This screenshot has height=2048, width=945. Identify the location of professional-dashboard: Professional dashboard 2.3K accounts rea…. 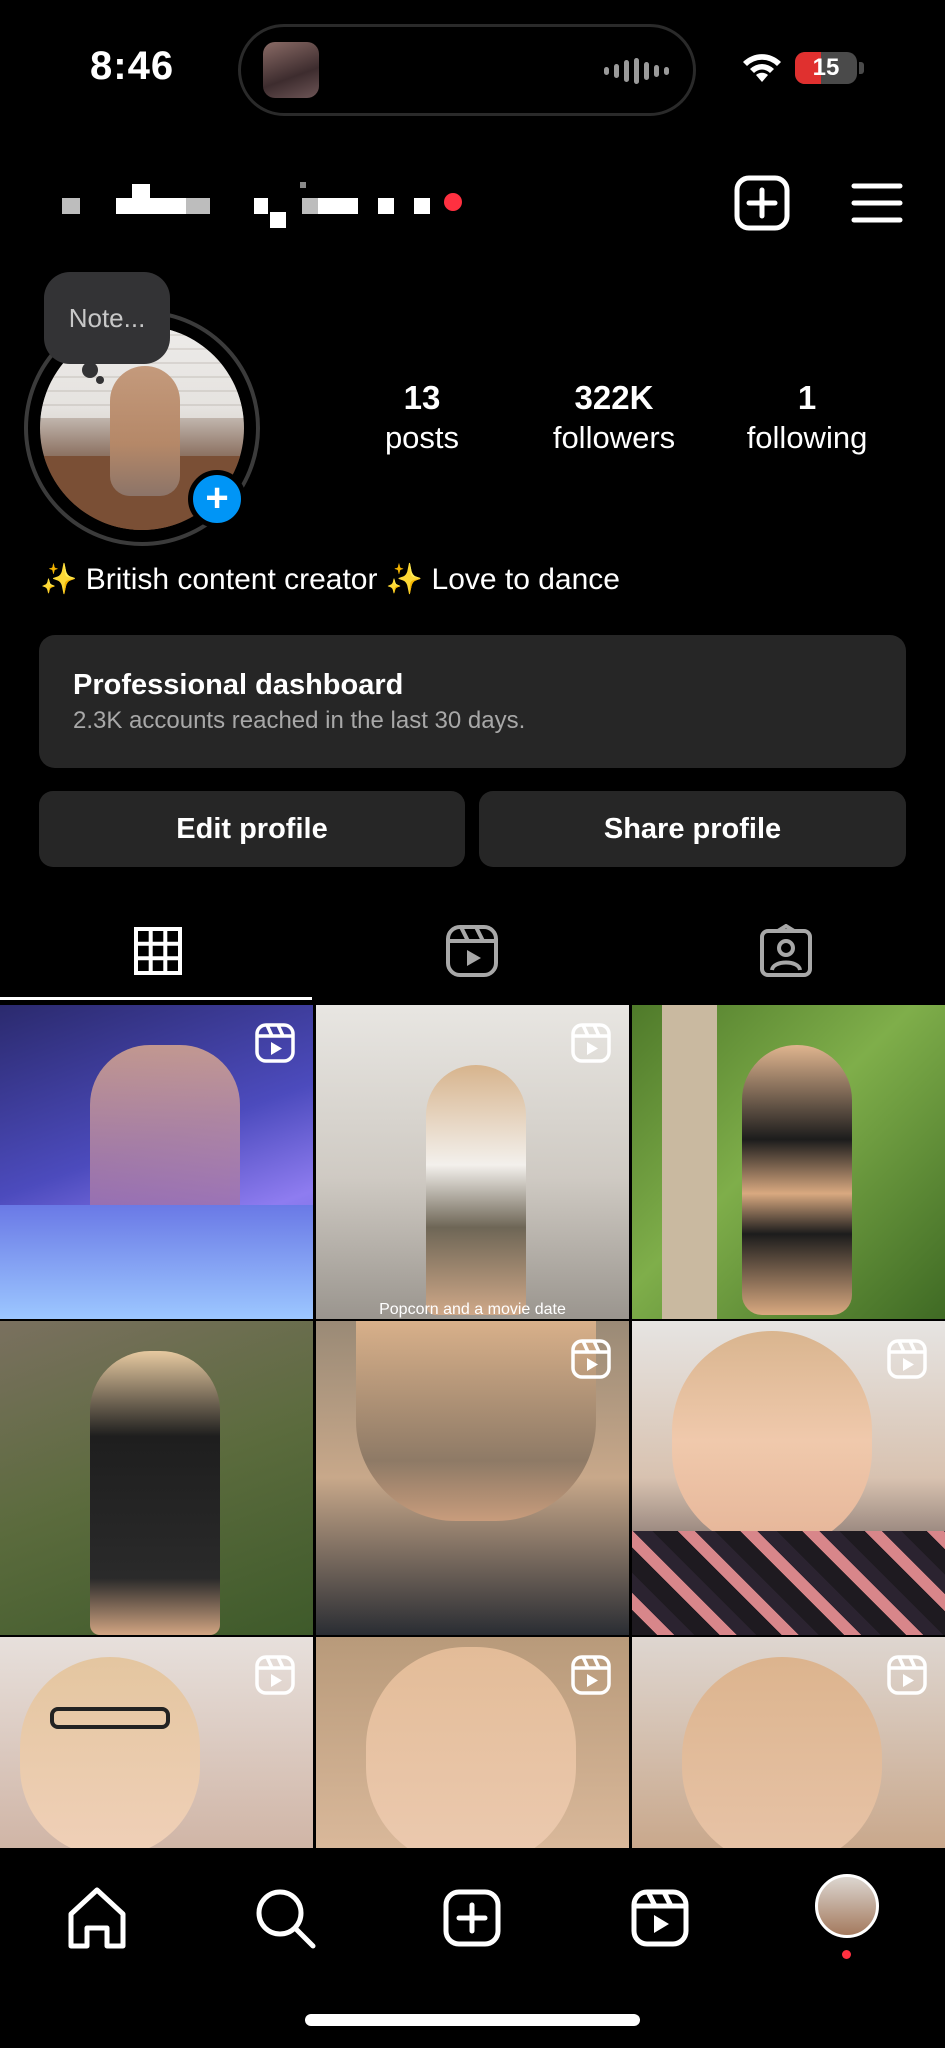
(472, 701).